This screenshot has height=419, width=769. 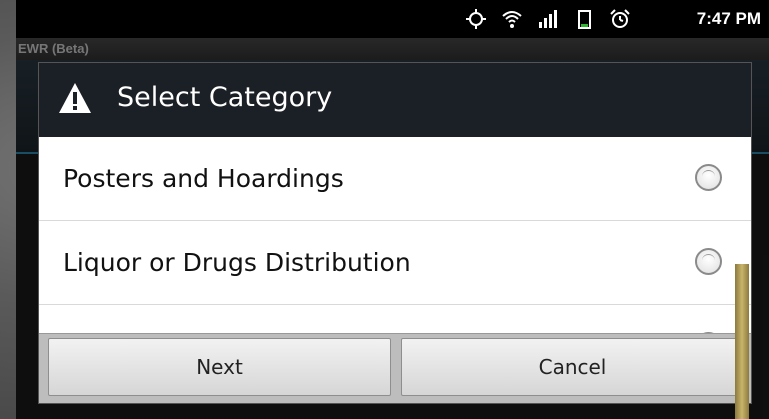 I want to click on battery-icon, so click(x=584, y=19).